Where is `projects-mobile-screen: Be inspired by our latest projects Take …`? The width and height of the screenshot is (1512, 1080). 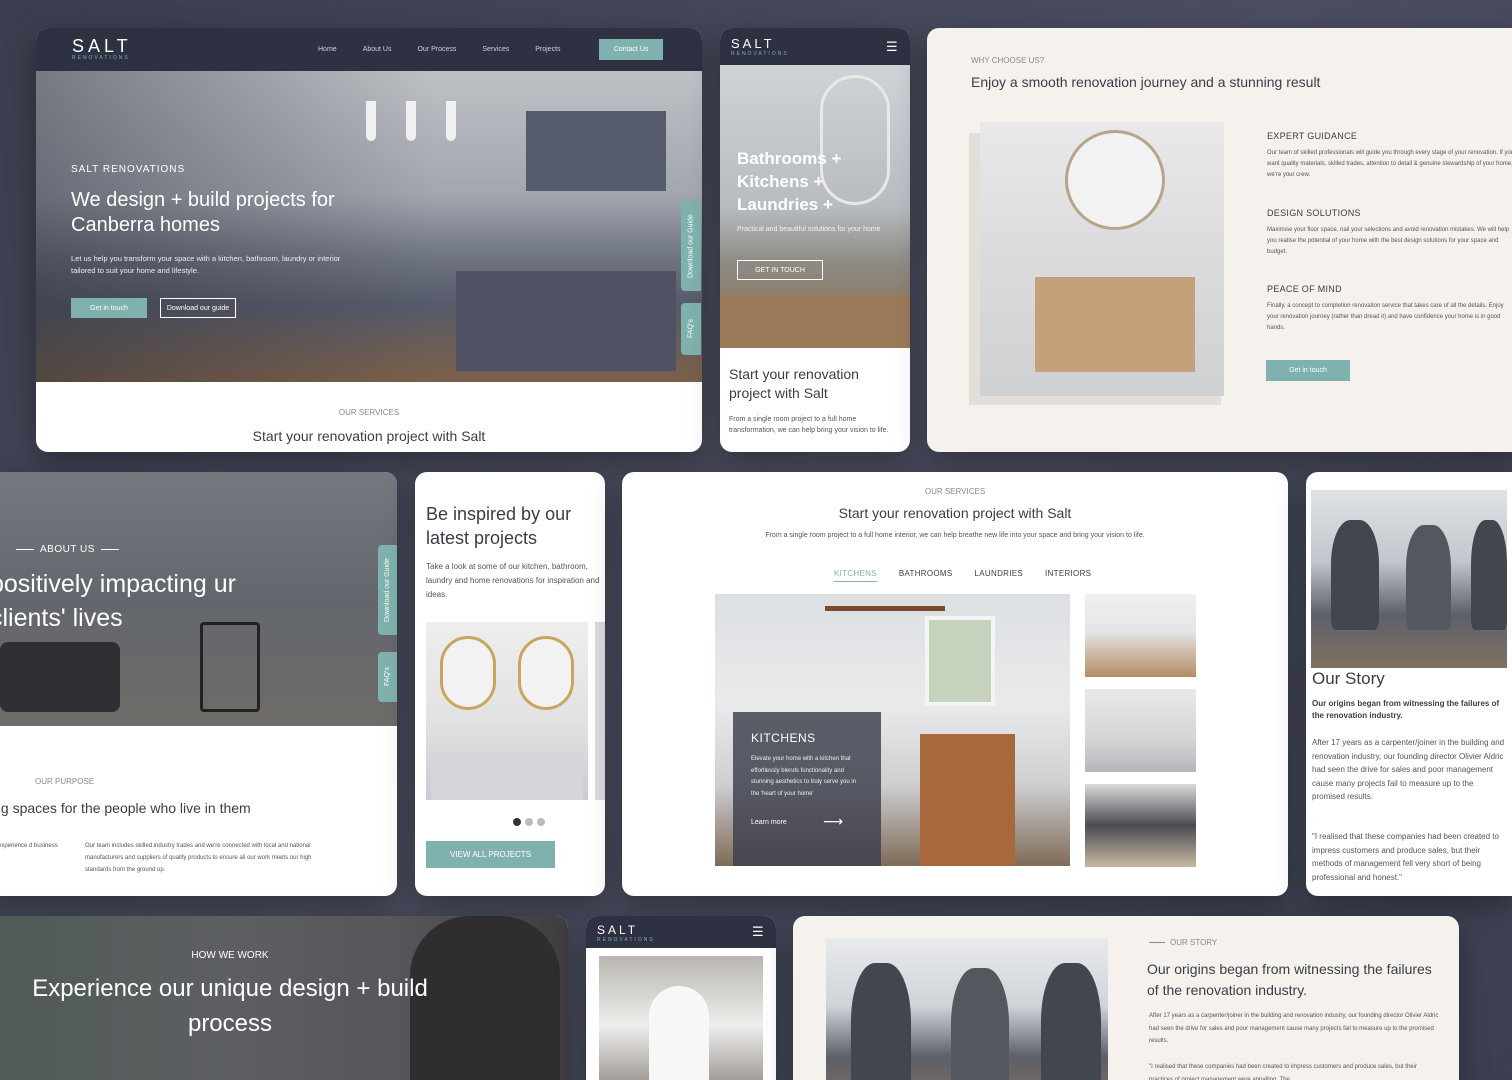 projects-mobile-screen: Be inspired by our latest projects Take … is located at coordinates (510, 684).